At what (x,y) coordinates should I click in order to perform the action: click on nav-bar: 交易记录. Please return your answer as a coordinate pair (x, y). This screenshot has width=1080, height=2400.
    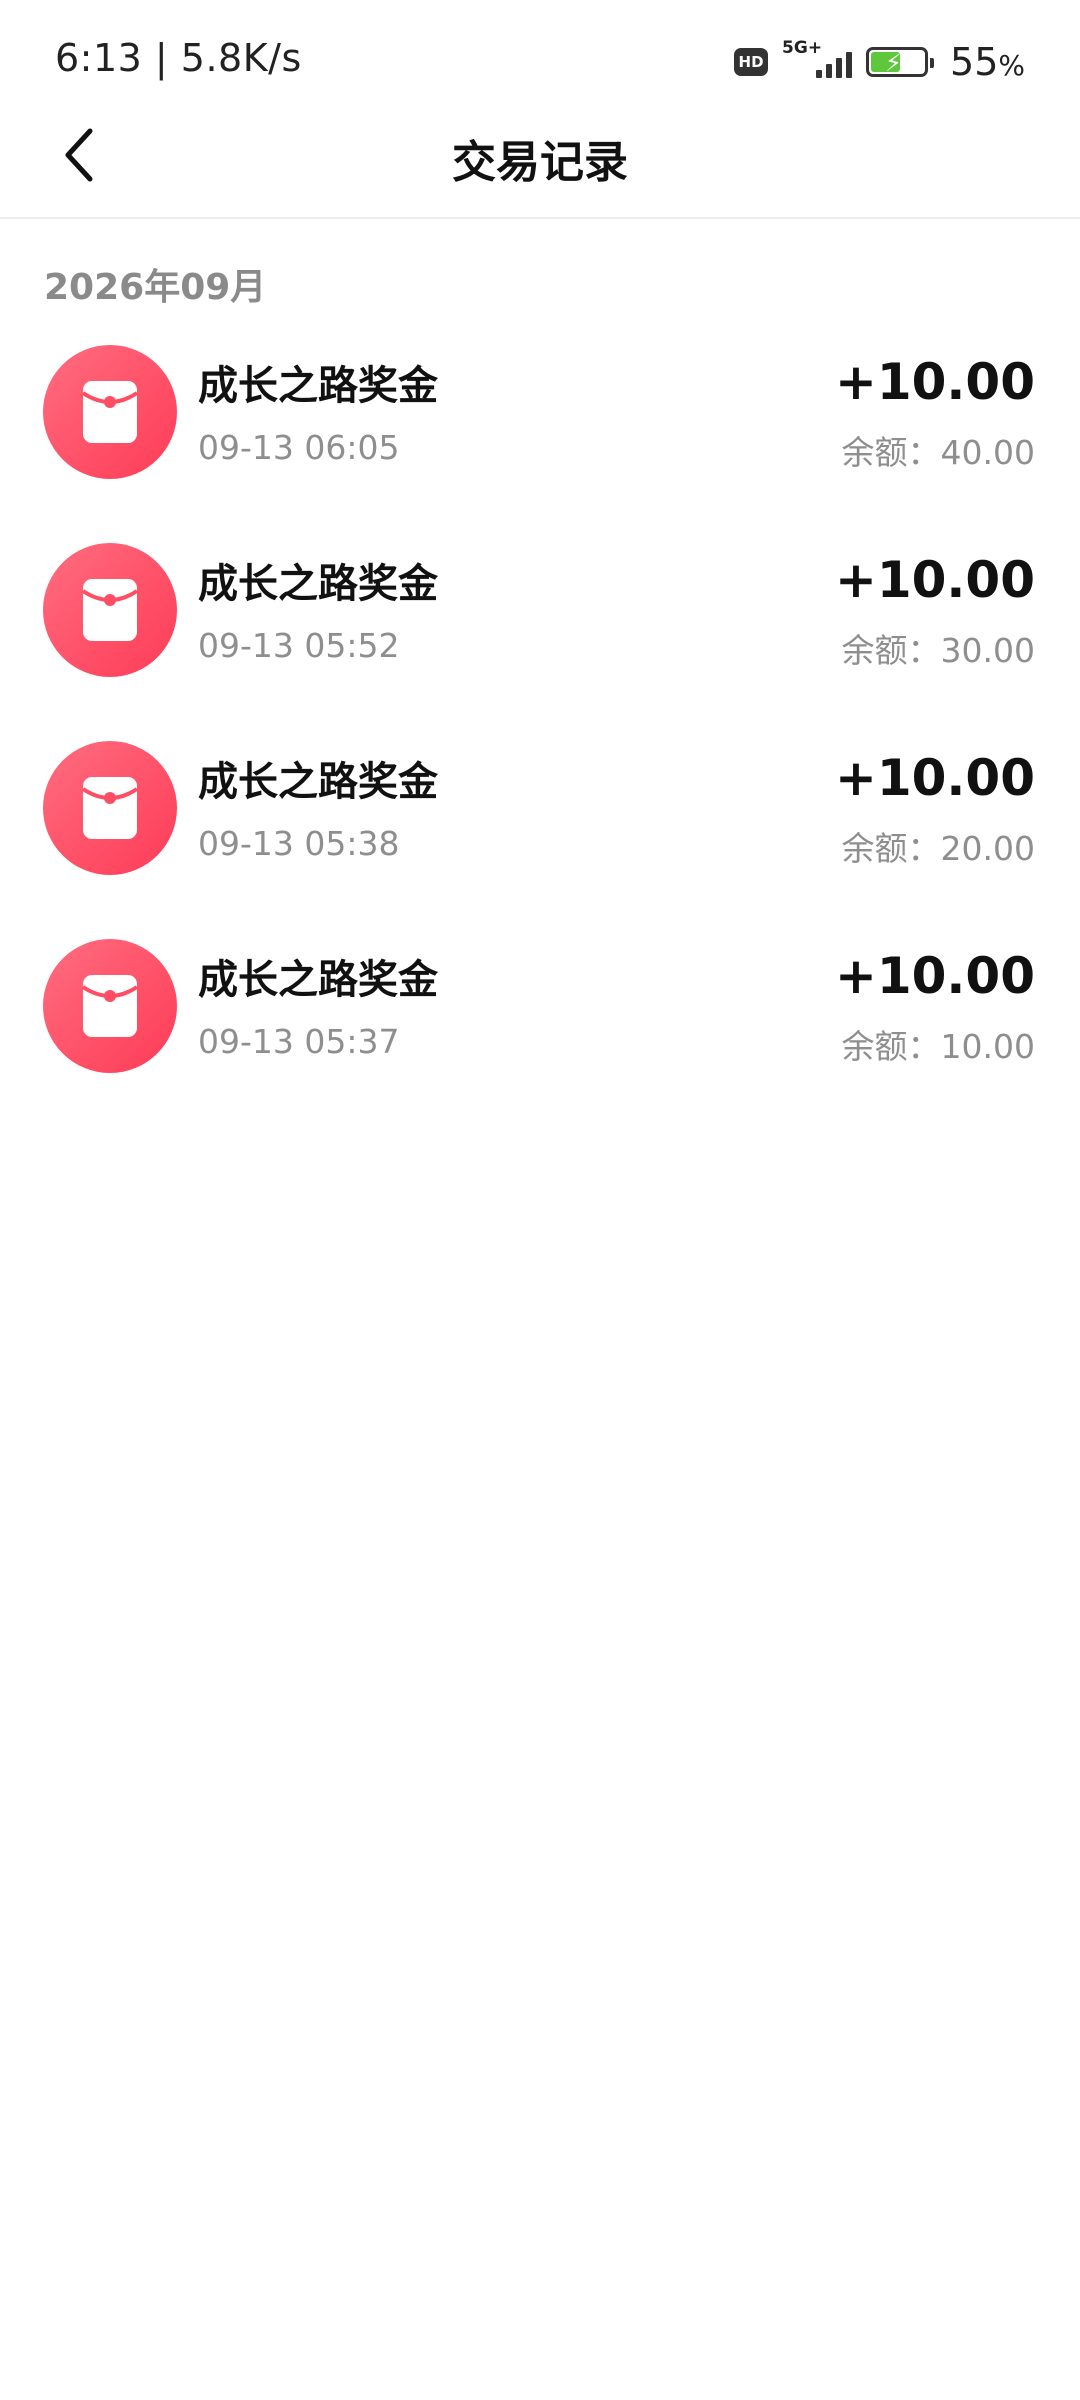
    Looking at the image, I should click on (540, 169).